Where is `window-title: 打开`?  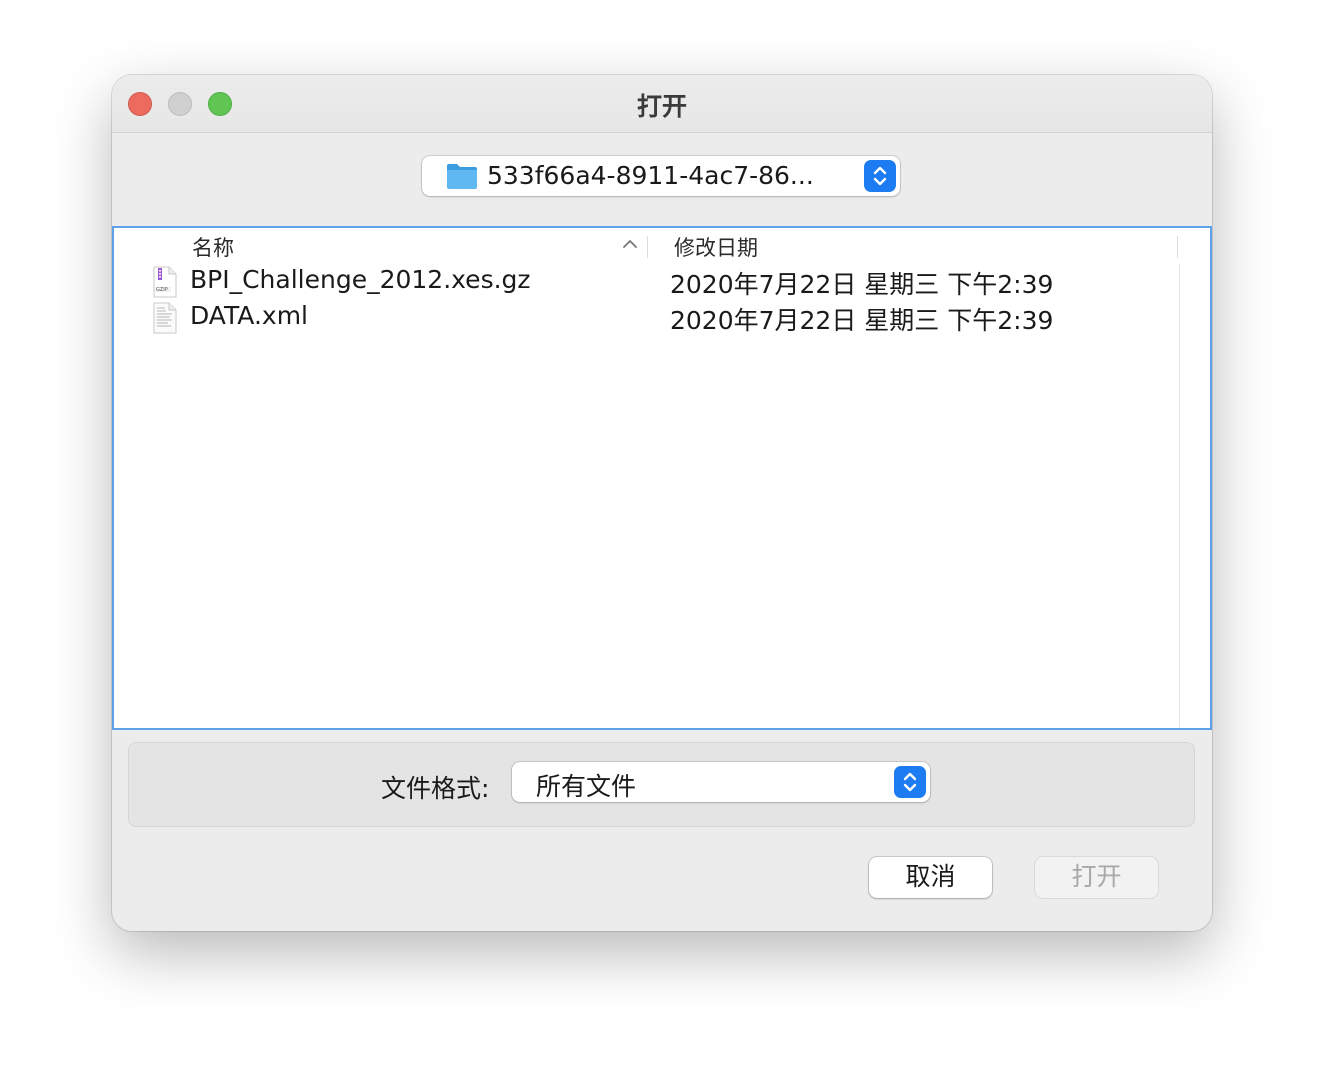 window-title: 打开 is located at coordinates (661, 106).